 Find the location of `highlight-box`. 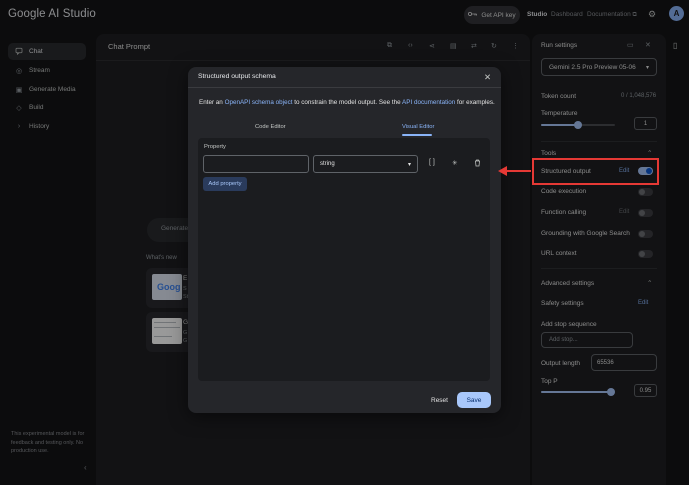

highlight-box is located at coordinates (595, 171).